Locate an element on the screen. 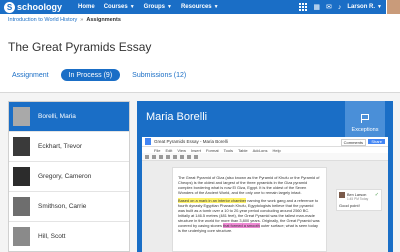 The width and height of the screenshot is (400, 252). apps-grid-icon is located at coordinates (303, 7).